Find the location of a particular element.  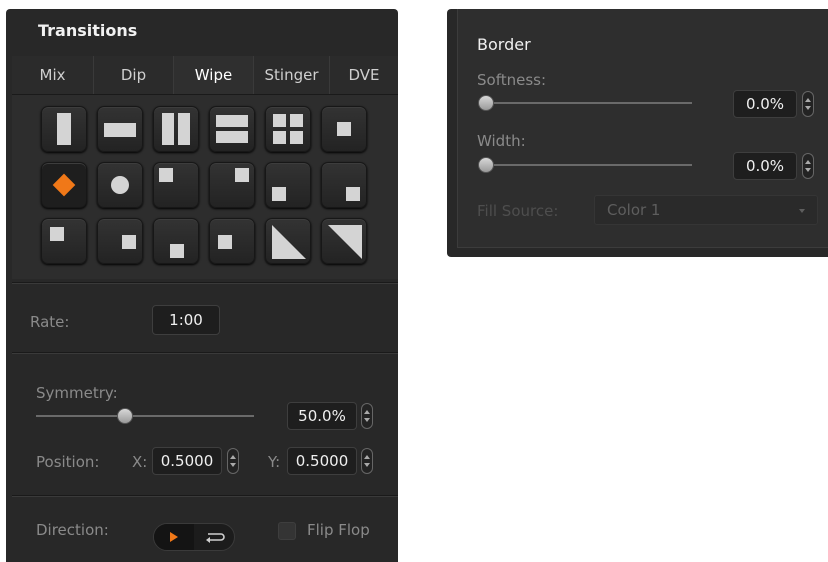

double-vertical-bars-icon is located at coordinates (168, 129).